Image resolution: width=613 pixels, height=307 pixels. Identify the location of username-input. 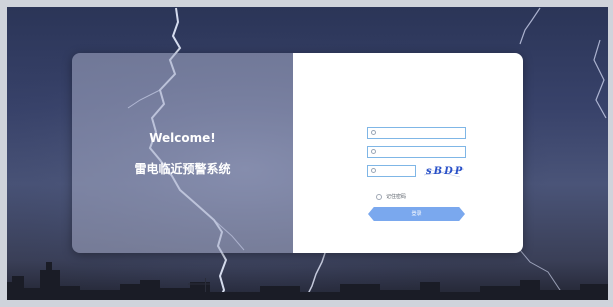
(419, 133).